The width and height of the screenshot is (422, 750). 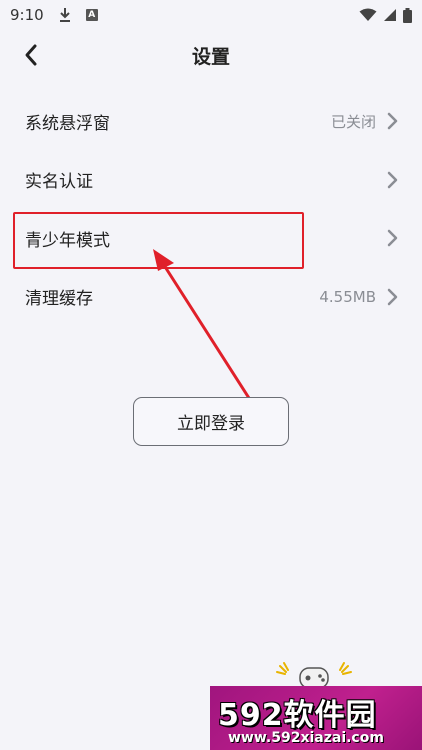 I want to click on back-button, so click(x=31, y=55).